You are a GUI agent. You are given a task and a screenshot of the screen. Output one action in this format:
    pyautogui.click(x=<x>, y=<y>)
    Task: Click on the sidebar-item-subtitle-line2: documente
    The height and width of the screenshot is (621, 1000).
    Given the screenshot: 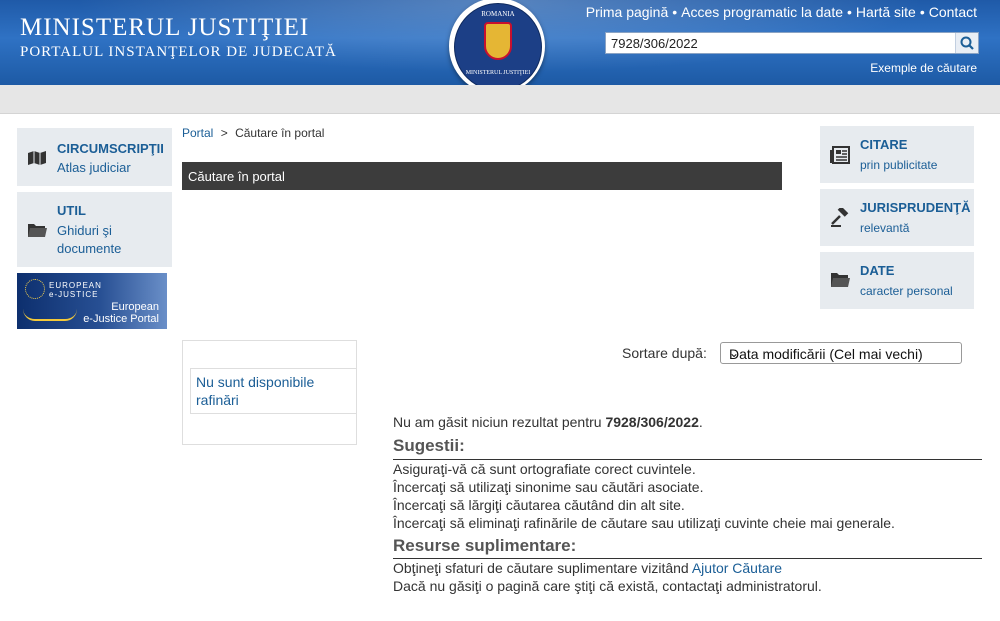 What is the action you would take?
    pyautogui.click(x=89, y=248)
    